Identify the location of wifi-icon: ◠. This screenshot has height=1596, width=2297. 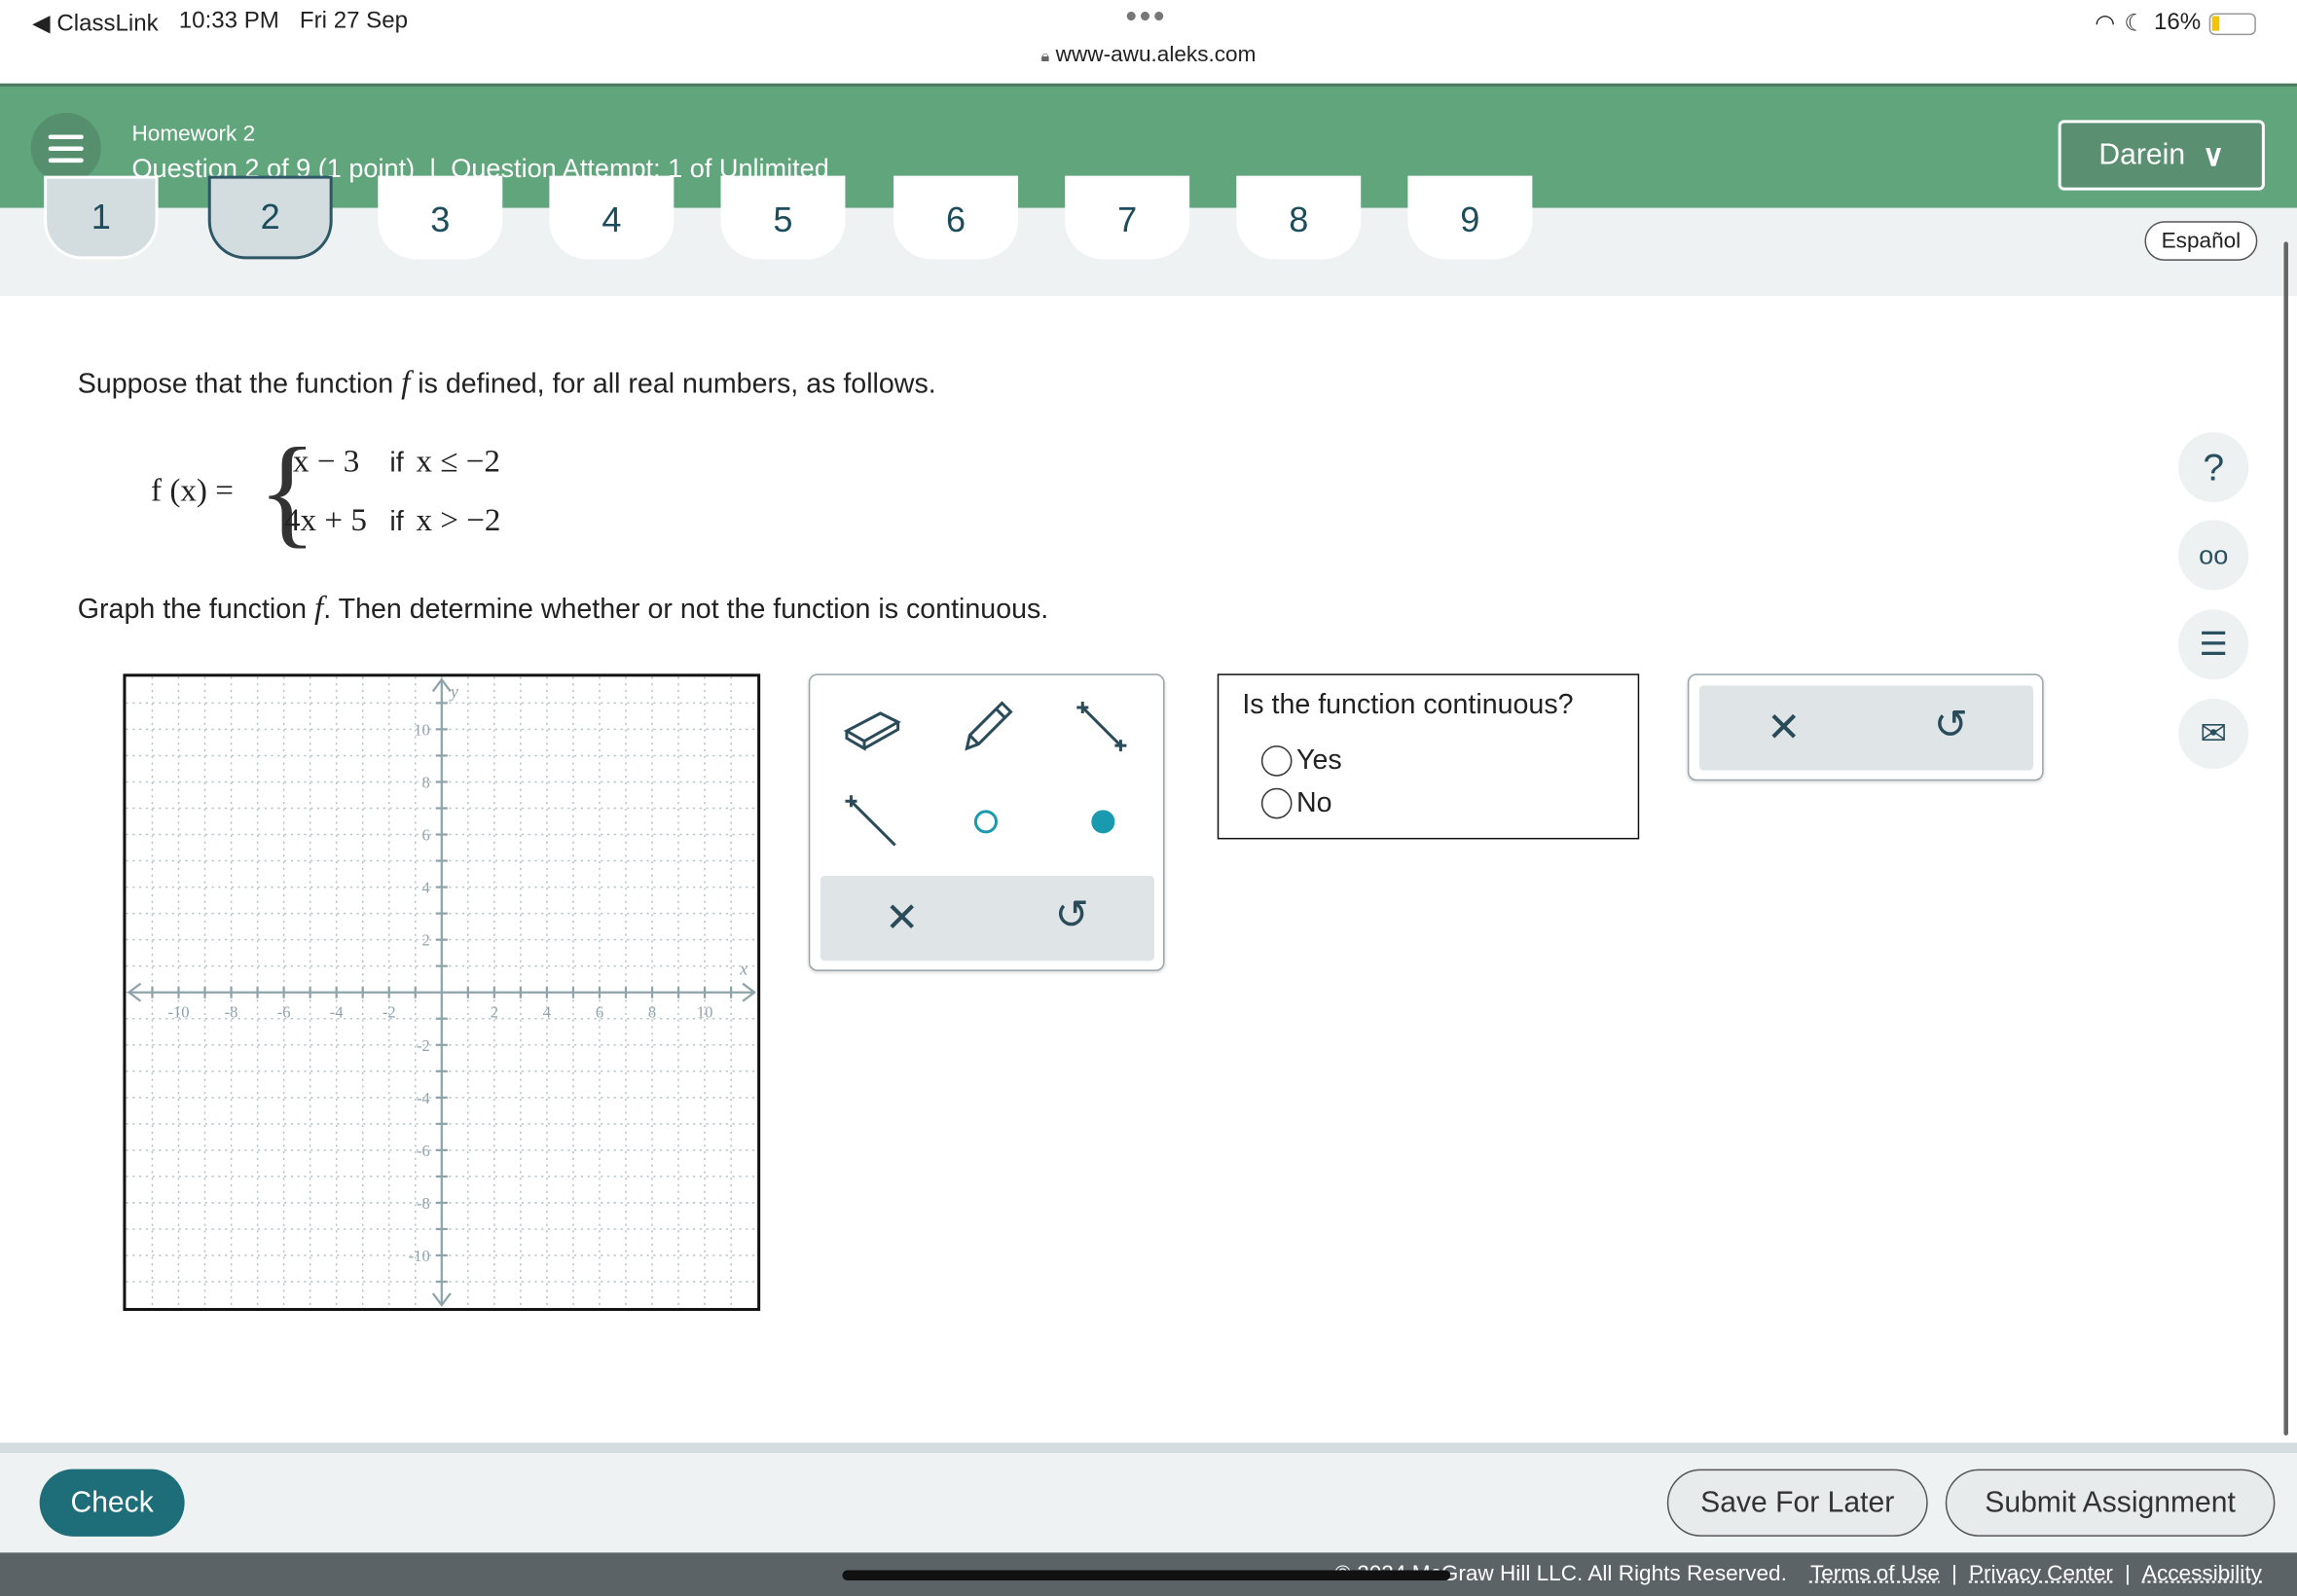
(2105, 24).